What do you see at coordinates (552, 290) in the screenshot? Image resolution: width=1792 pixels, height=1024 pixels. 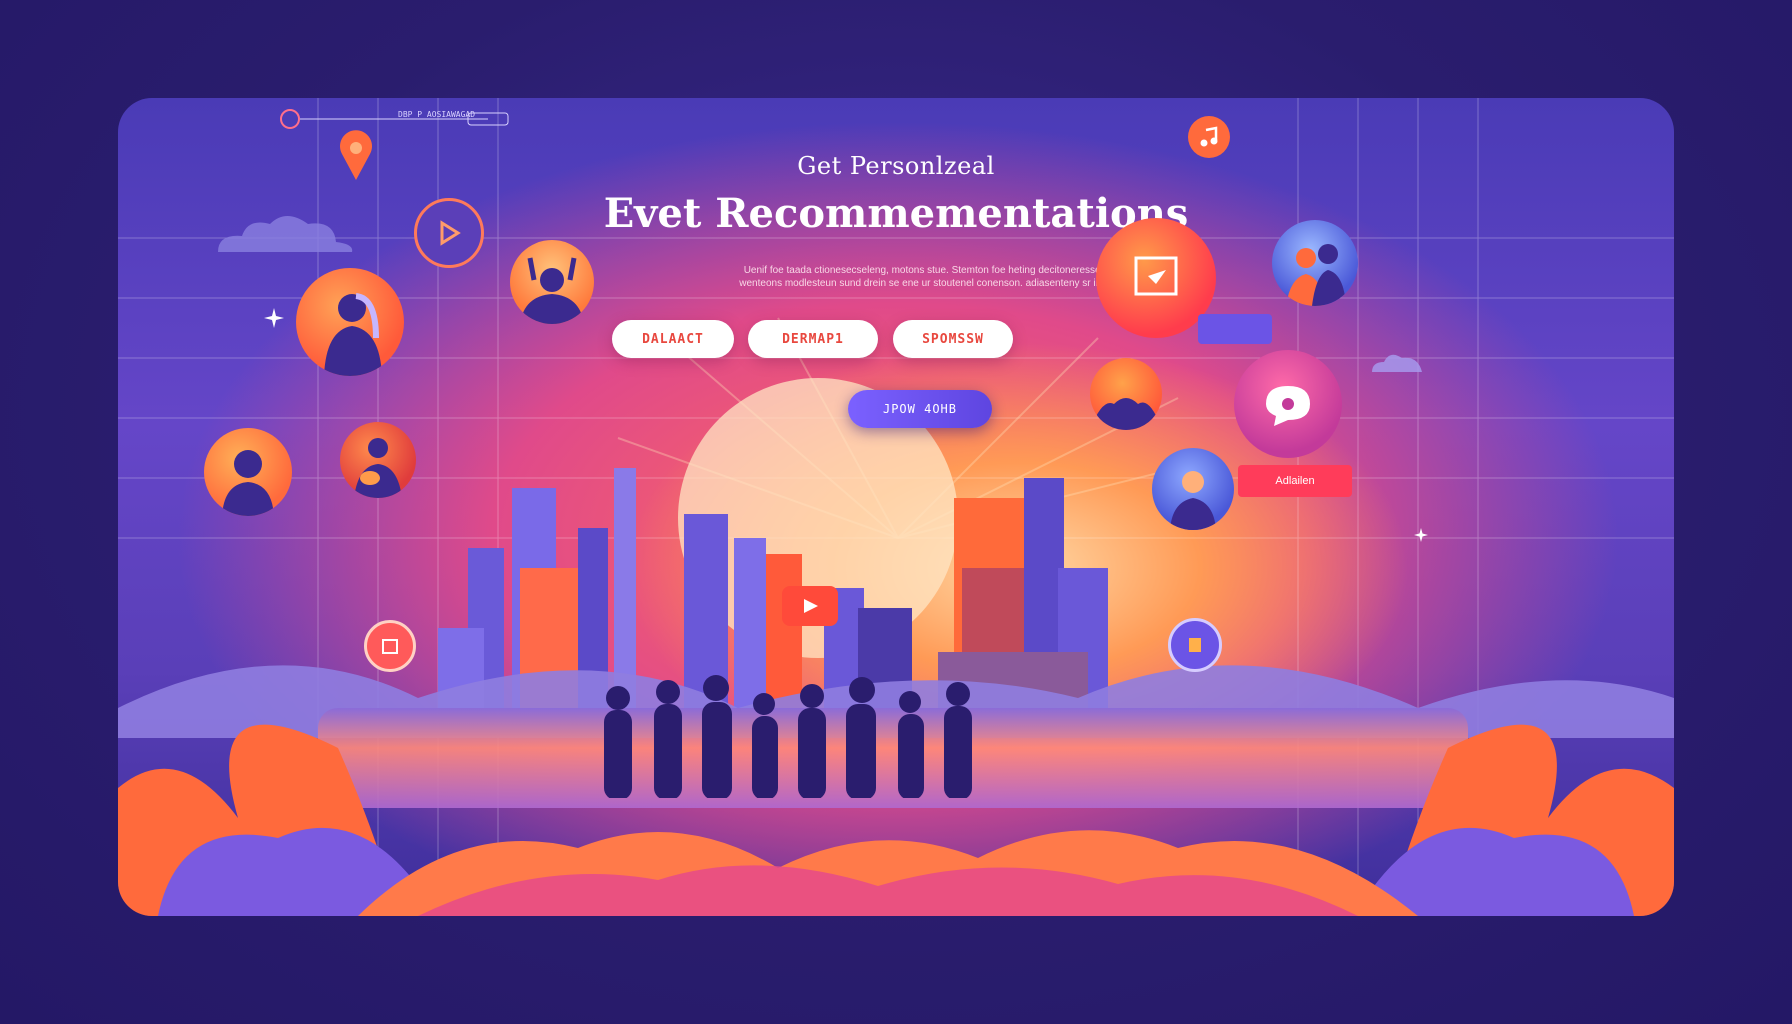 I see `crowd-icon` at bounding box center [552, 290].